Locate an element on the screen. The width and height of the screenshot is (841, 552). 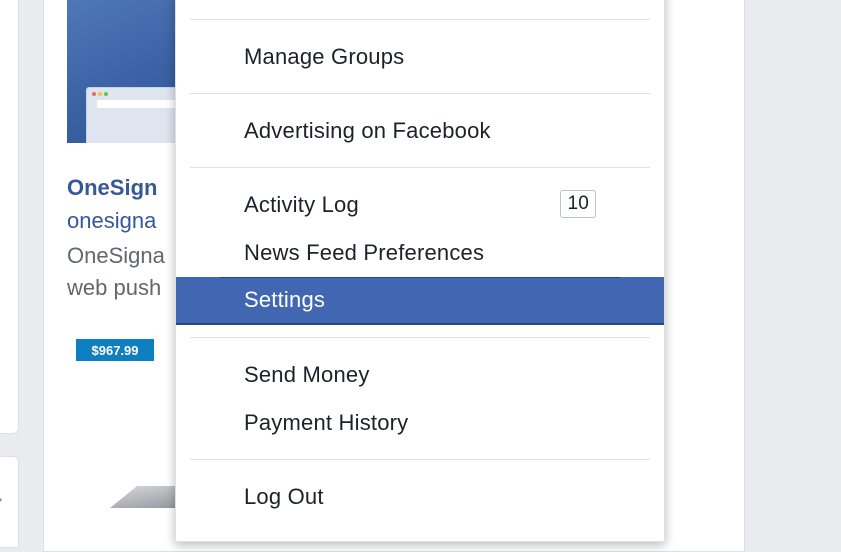
menu-item-news-feed-preferences: News Feed Preferences is located at coordinates (420, 253).